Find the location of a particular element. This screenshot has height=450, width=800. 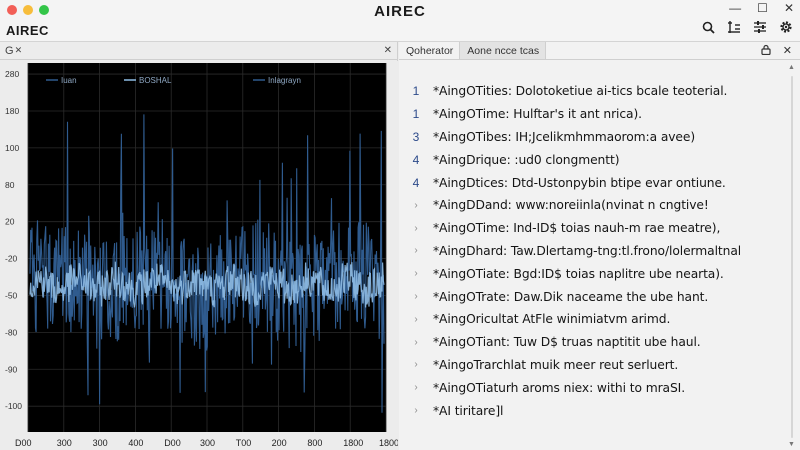

y-tick-label: 20 is located at coordinates (10, 222).